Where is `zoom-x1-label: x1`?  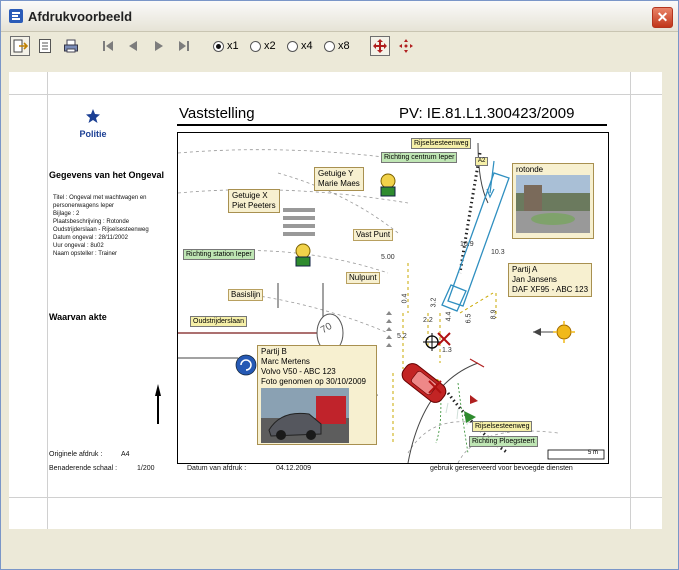
zoom-x1-label: x1 is located at coordinates (233, 46).